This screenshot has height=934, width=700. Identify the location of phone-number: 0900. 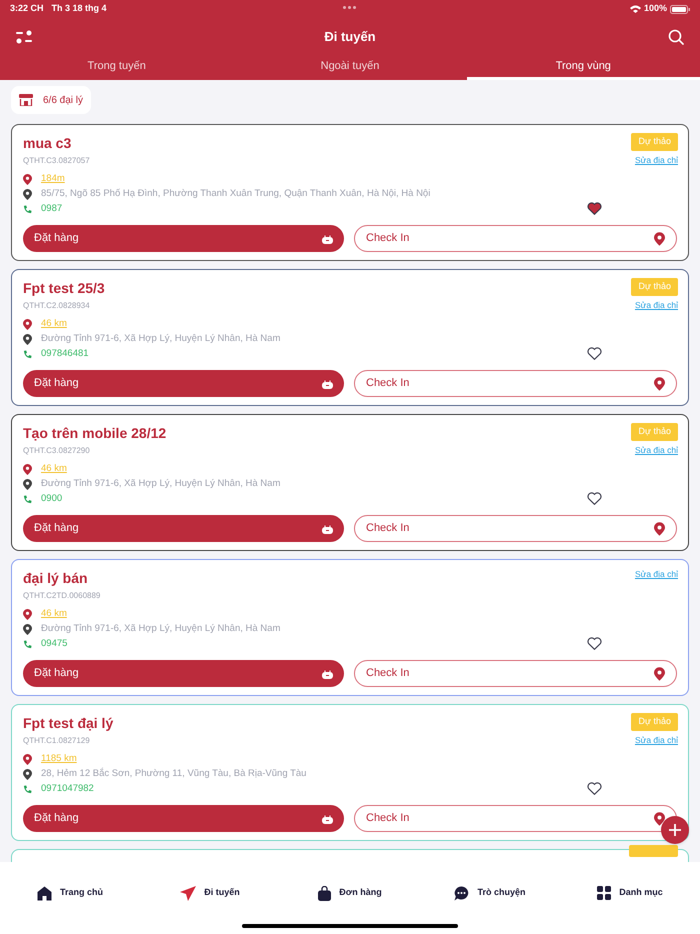
(51, 499).